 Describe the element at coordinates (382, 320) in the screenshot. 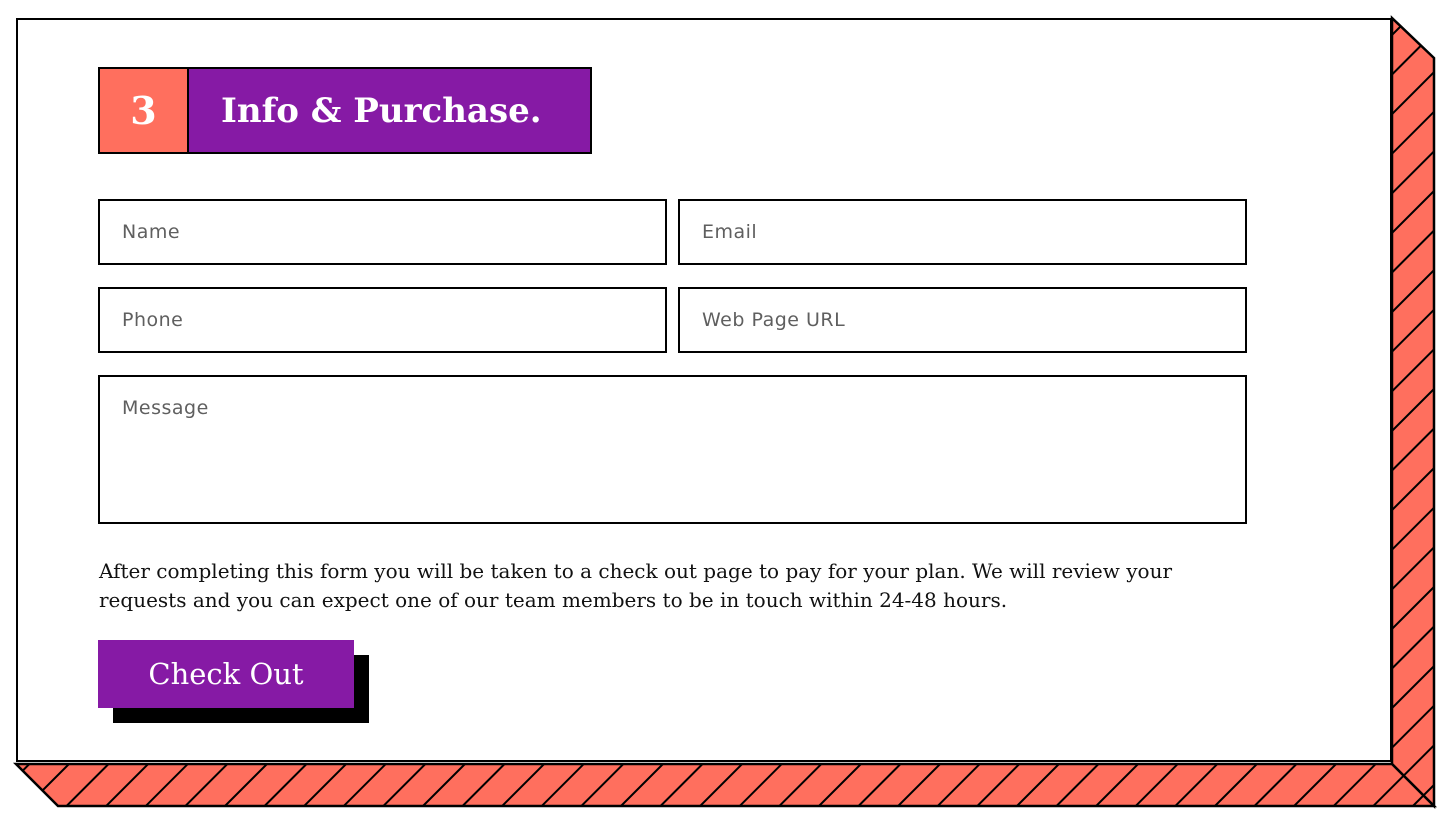

I see `phone-input` at that location.